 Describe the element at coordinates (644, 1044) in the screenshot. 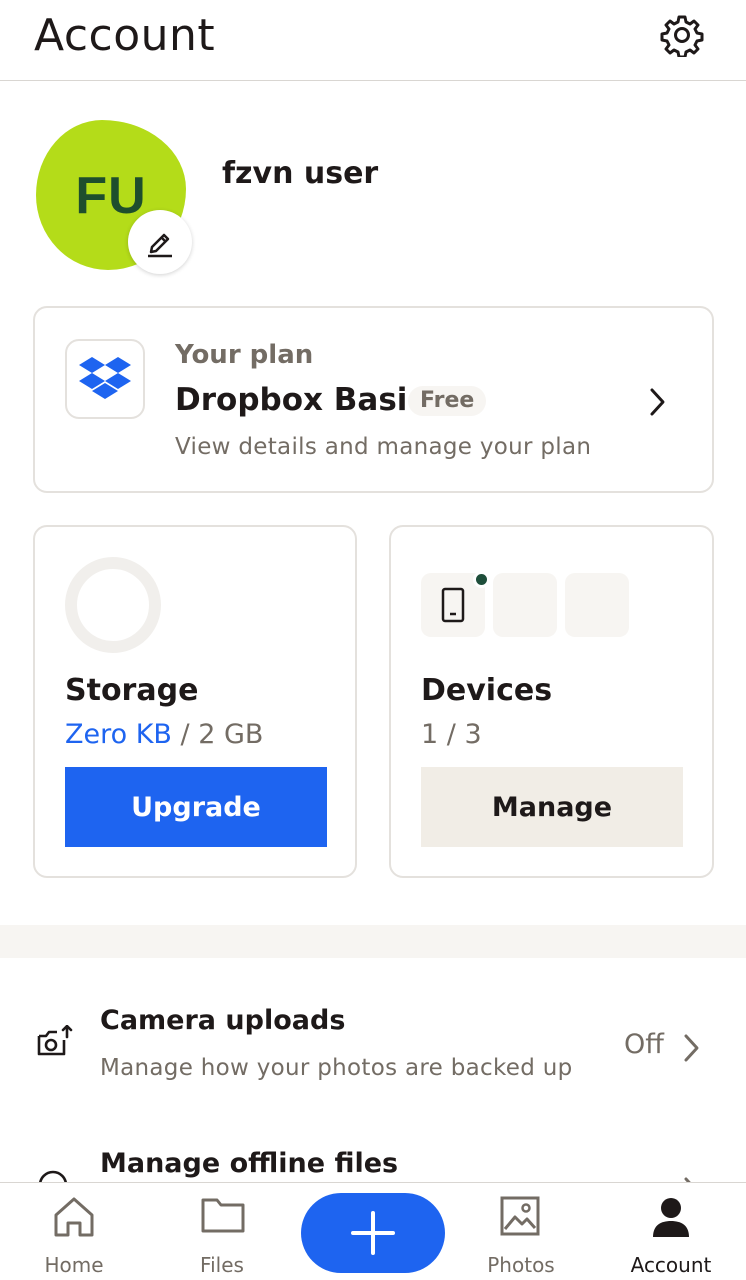

I see `camera-uploads-status: Off` at that location.